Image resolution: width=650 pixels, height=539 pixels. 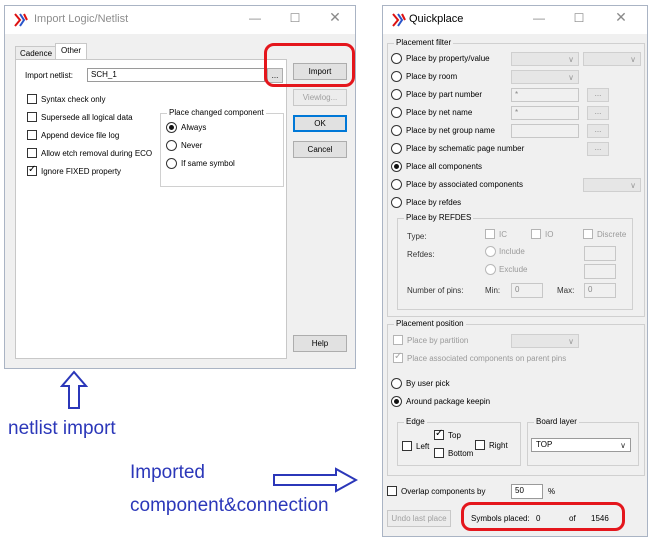 I want to click on include-radio, so click(x=490, y=251).